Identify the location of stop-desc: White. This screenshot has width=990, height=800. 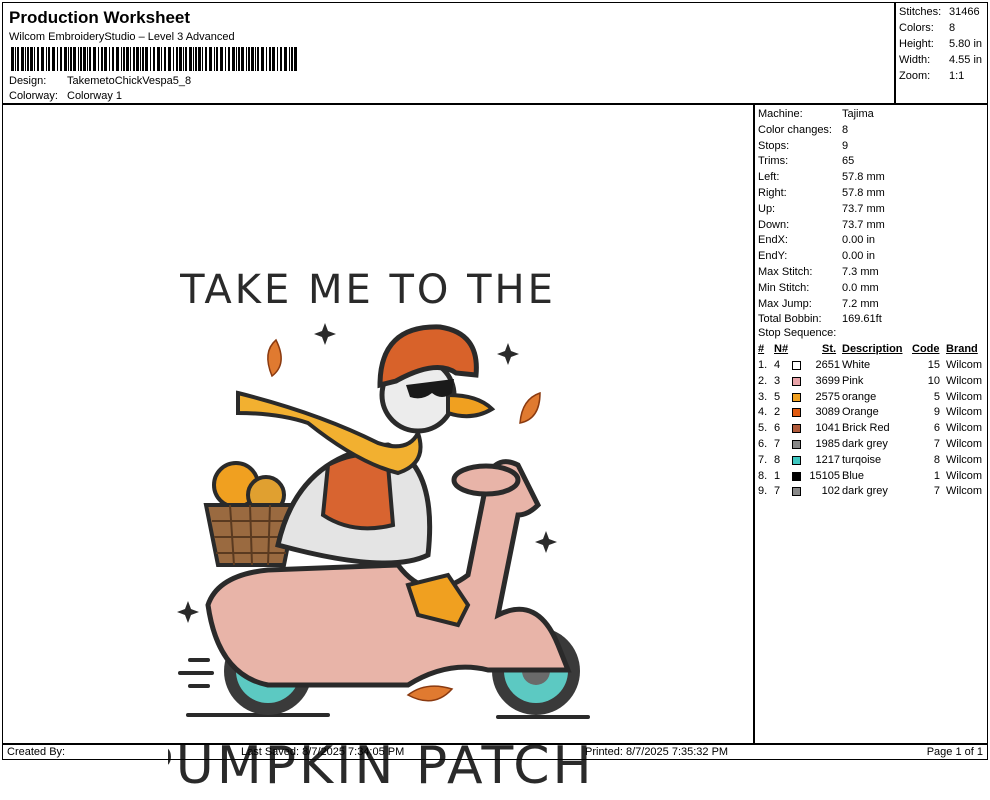
(856, 365).